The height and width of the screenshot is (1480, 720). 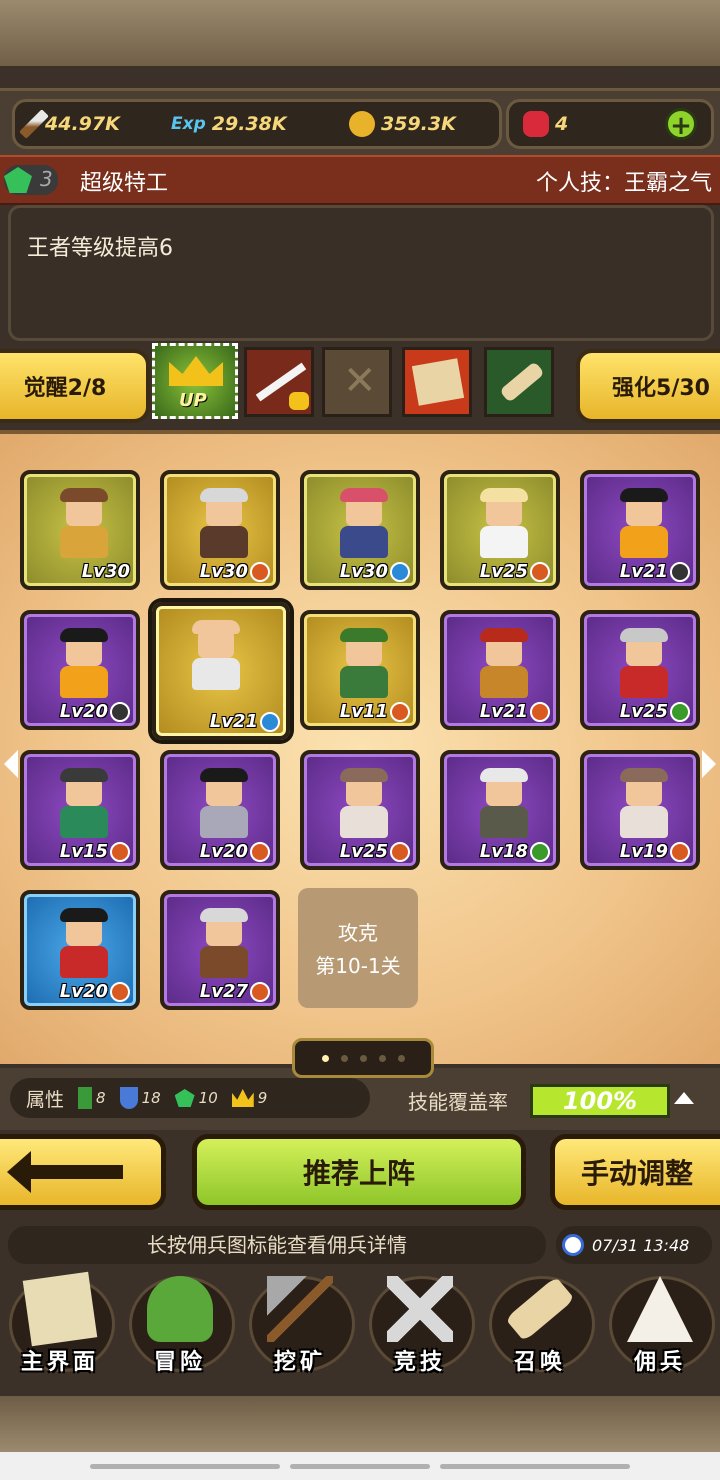 I want to click on level-text: Lv11, so click(x=363, y=711).